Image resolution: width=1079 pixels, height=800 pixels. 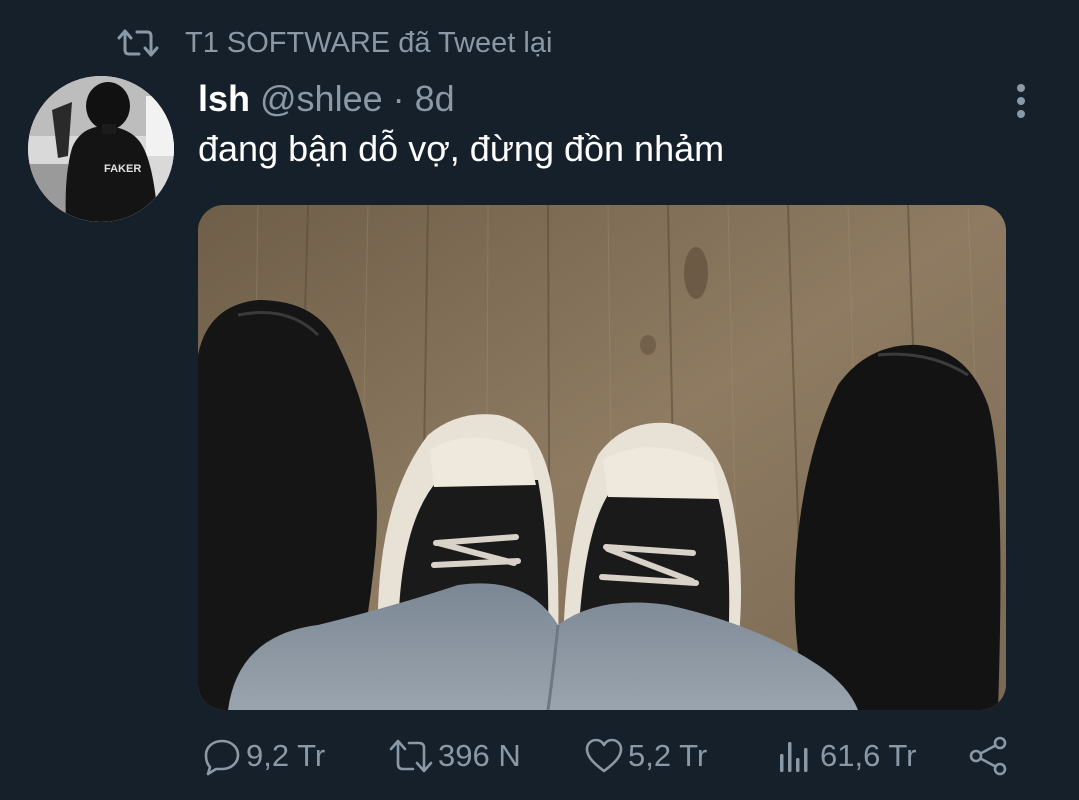 What do you see at coordinates (224, 99) in the screenshot?
I see `display-name: lsh` at bounding box center [224, 99].